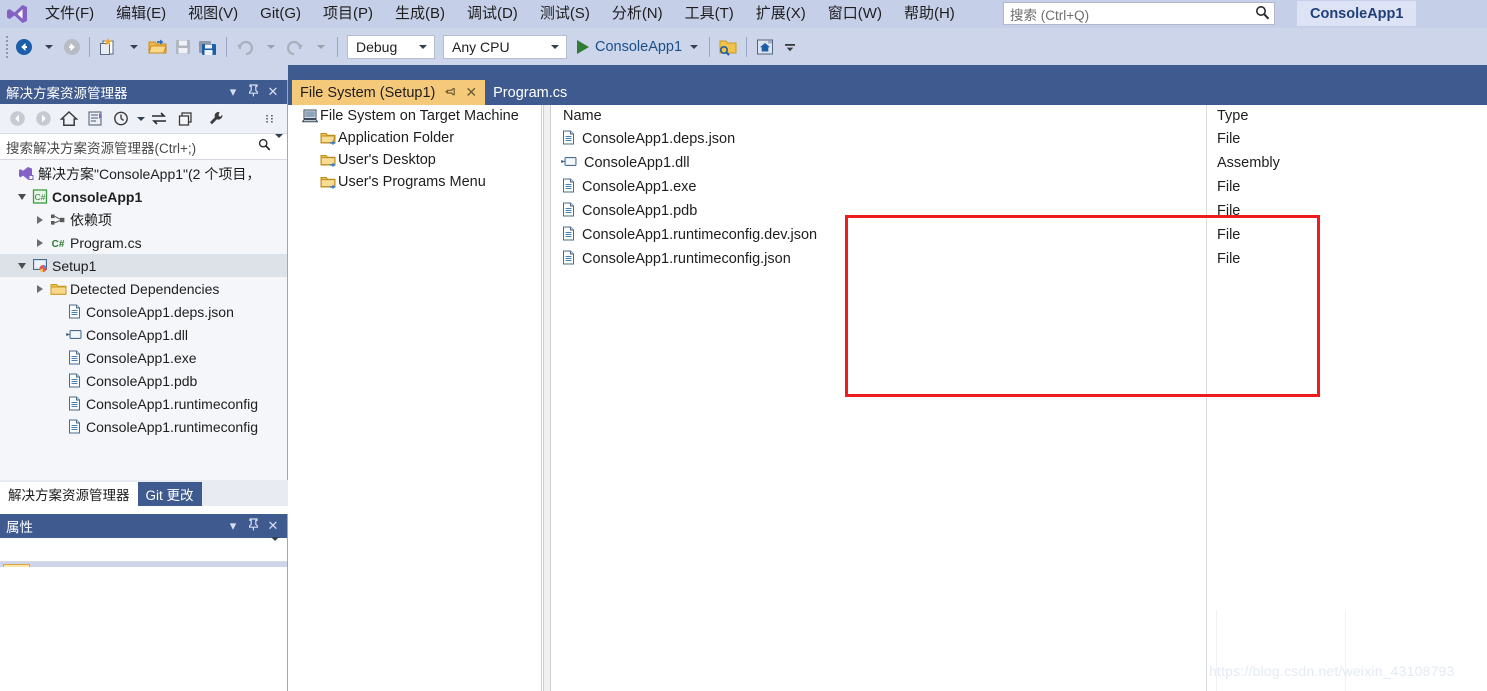 This screenshot has width=1487, height=691. I want to click on listview-row: ConsoleApp1.pdb File, so click(1020, 211).